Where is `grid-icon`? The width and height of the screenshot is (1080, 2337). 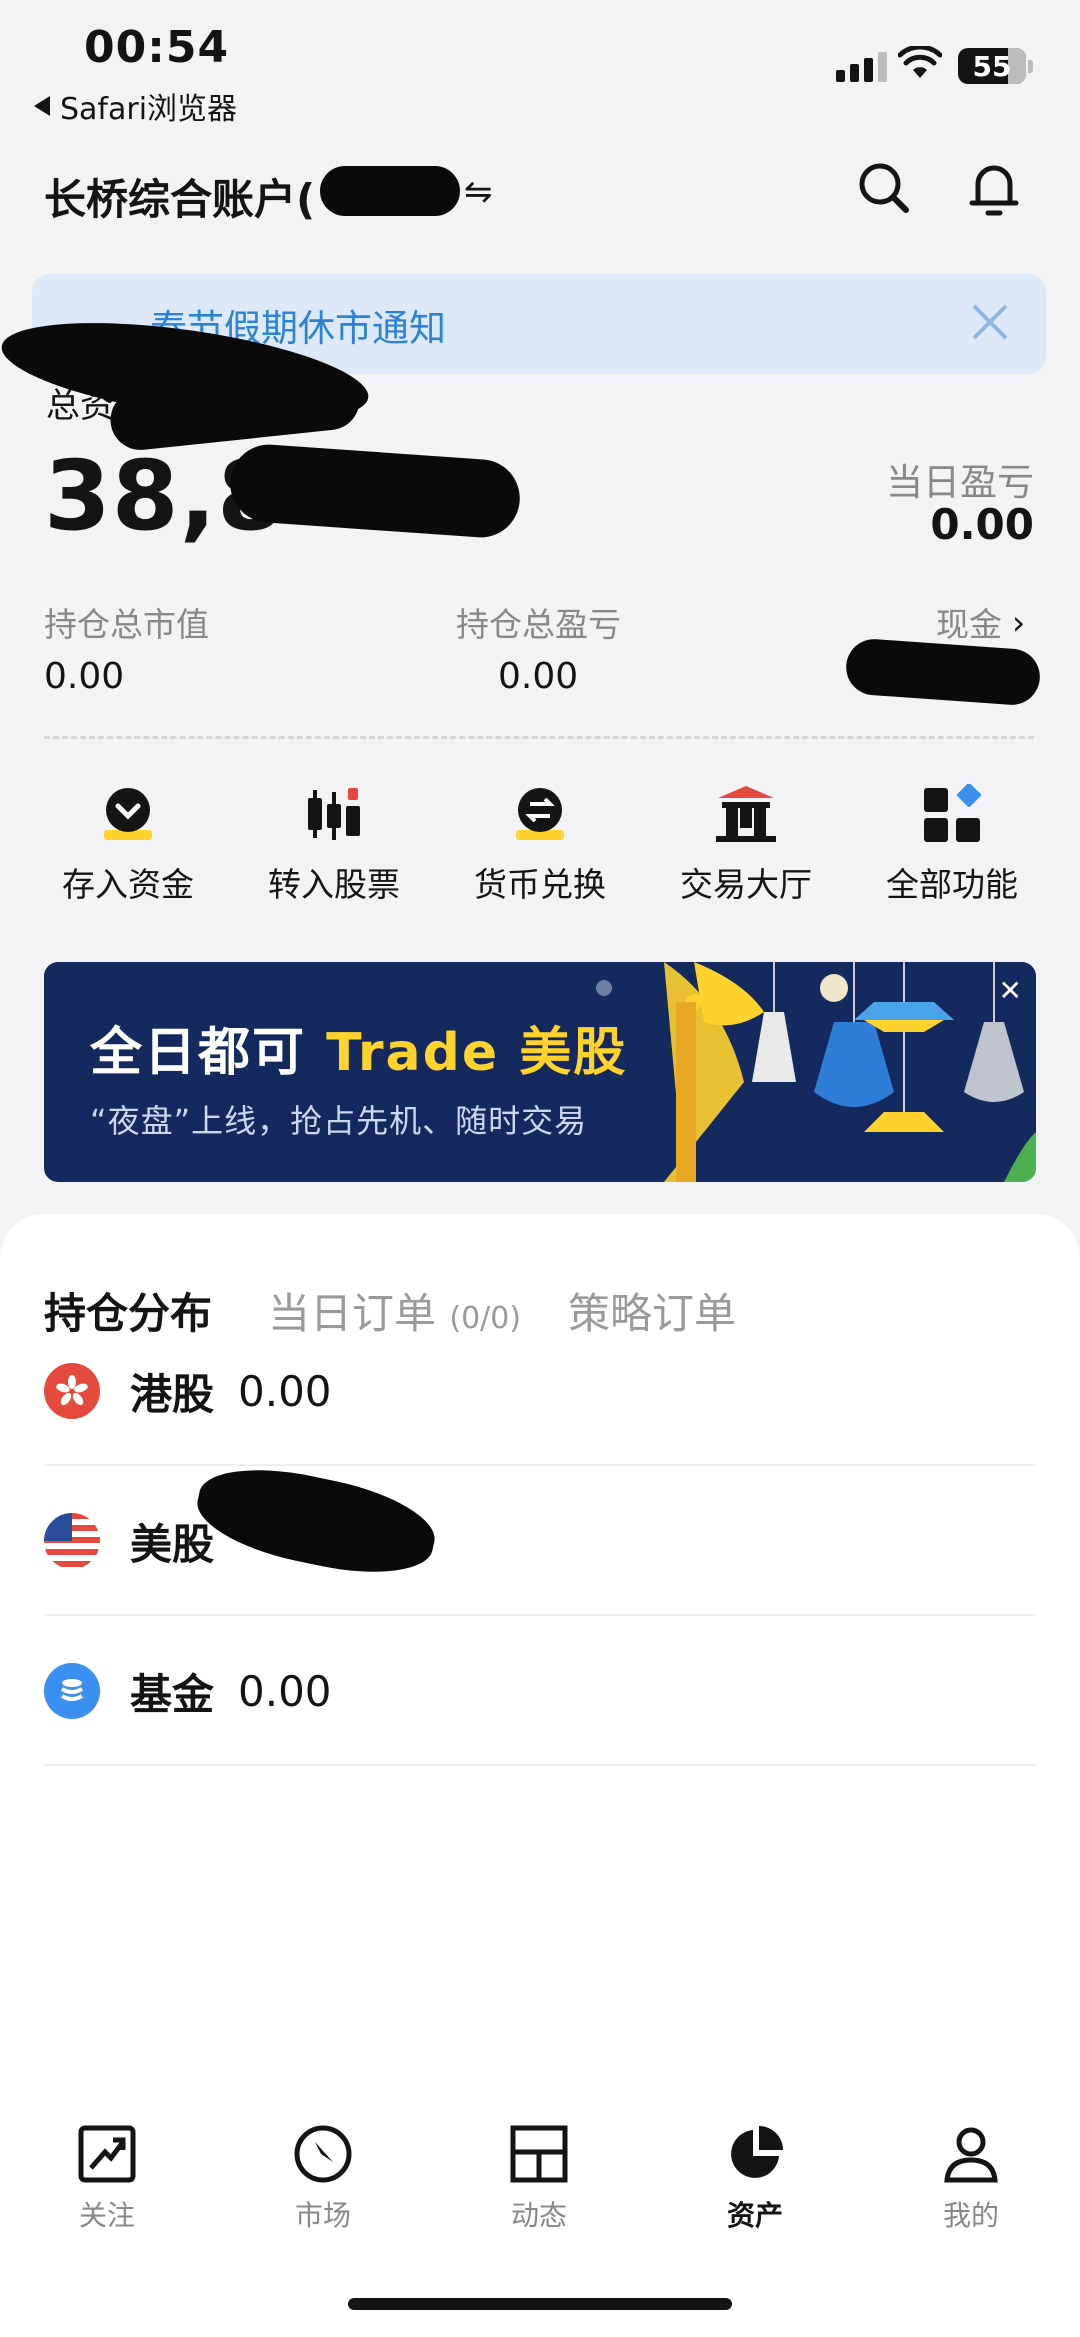 grid-icon is located at coordinates (952, 813).